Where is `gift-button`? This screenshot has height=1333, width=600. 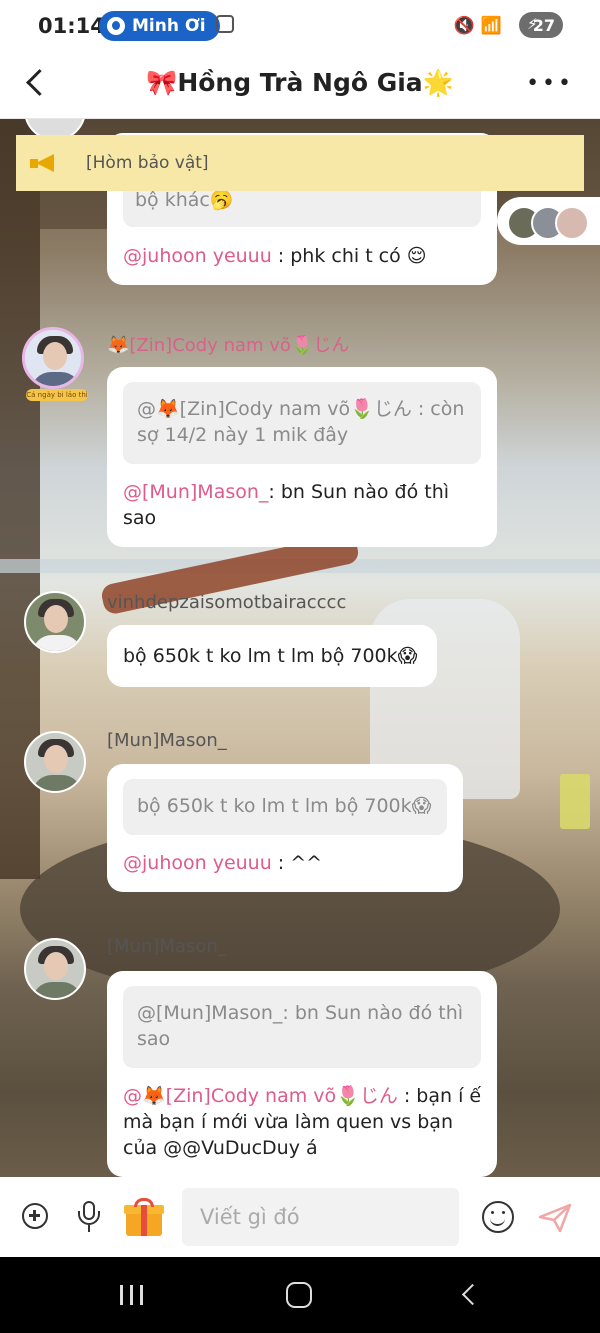 gift-button is located at coordinates (144, 1217).